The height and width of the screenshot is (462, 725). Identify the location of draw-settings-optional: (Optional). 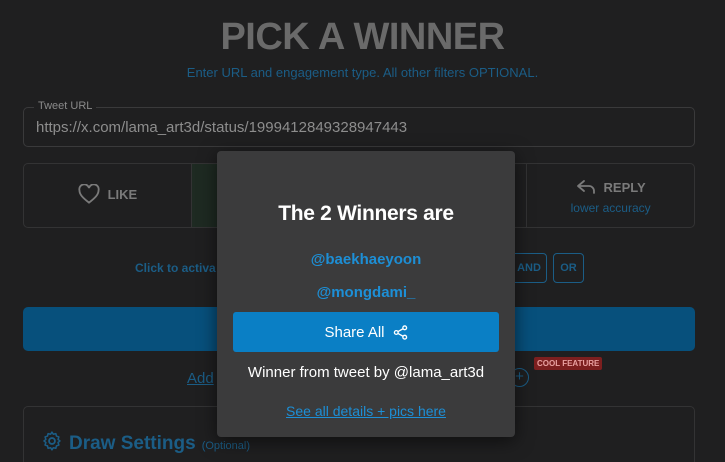
(225, 446).